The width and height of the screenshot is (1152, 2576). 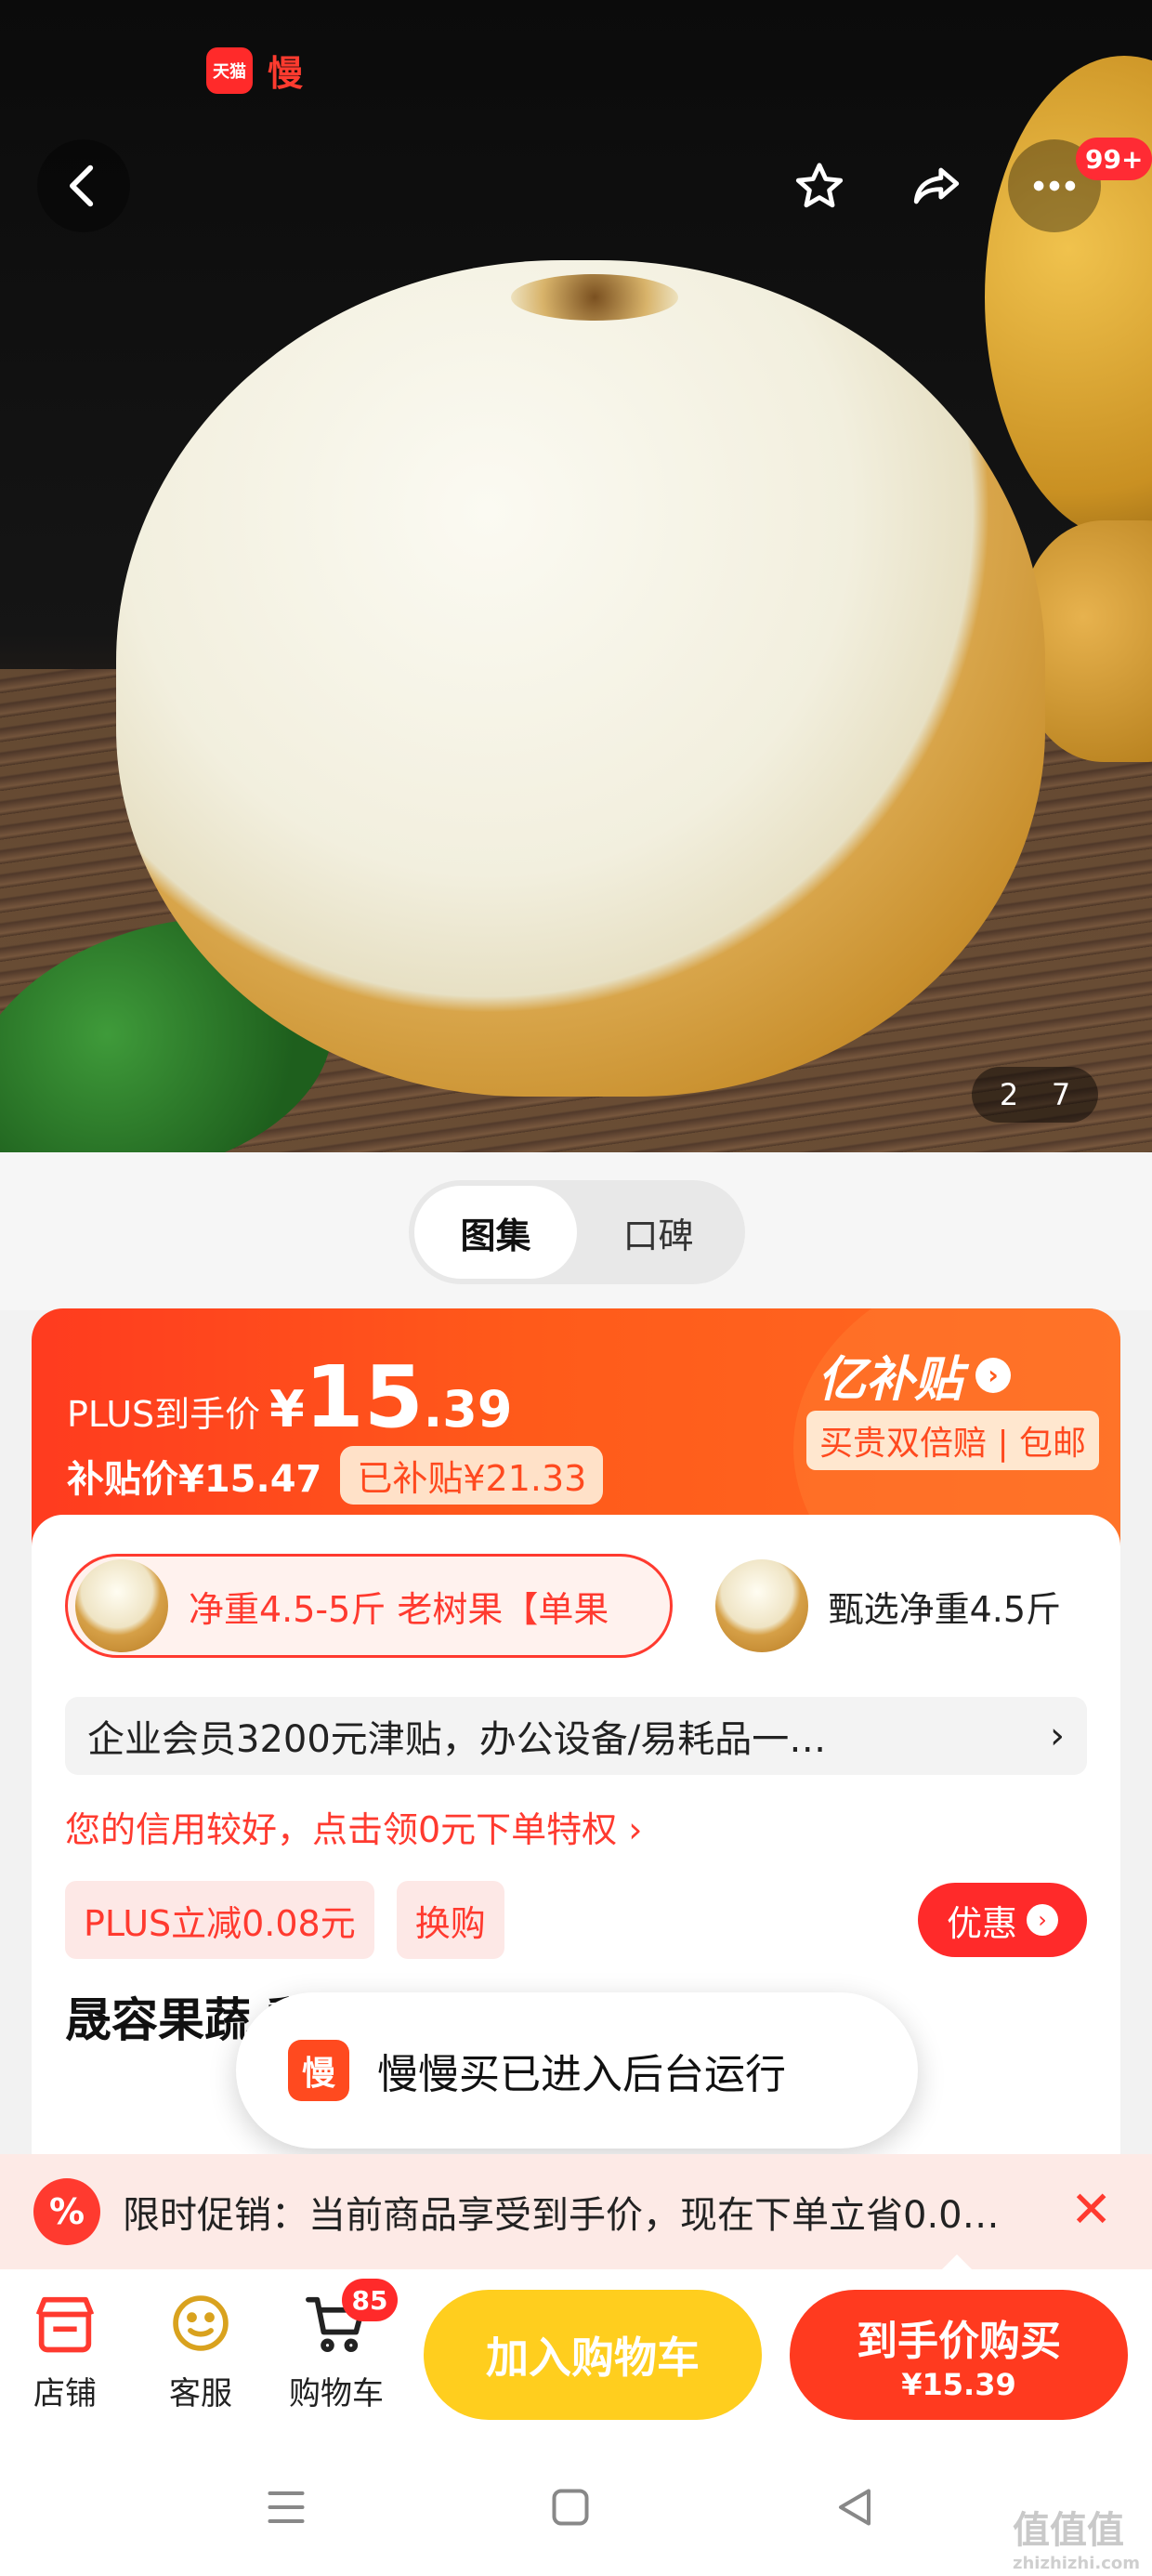 I want to click on promo-strip: % 限时促销：当前商品享受到手价，现在下单立省0.0… ✕, so click(x=576, y=2212).